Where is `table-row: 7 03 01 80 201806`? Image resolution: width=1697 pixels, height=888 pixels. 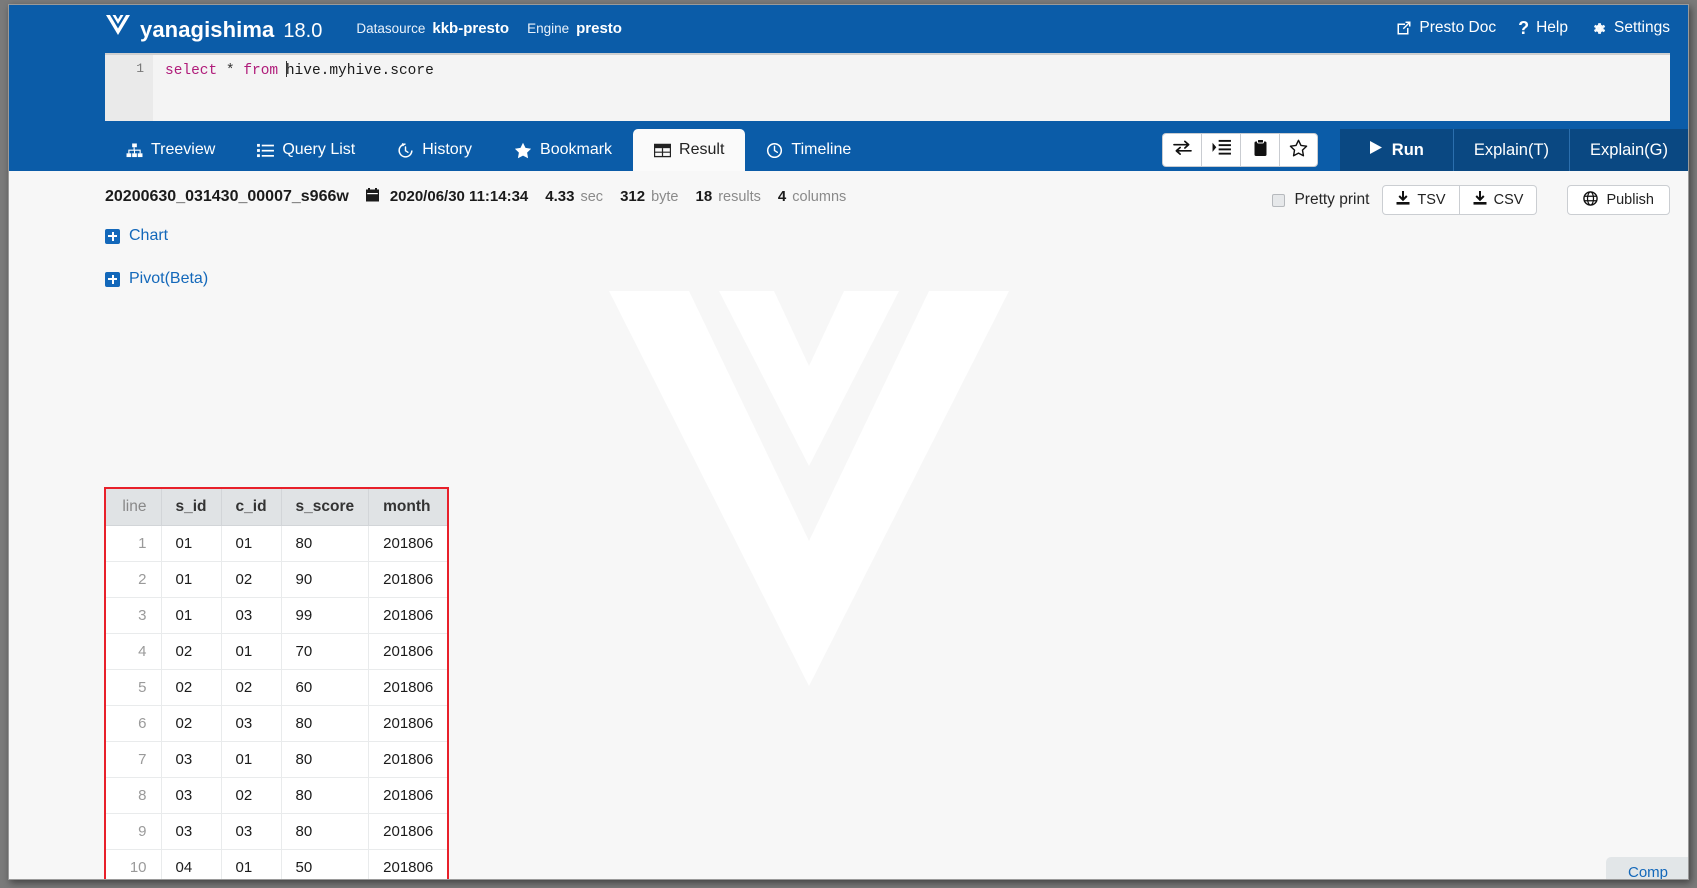
table-row: 7 03 01 80 201806 is located at coordinates (277, 759).